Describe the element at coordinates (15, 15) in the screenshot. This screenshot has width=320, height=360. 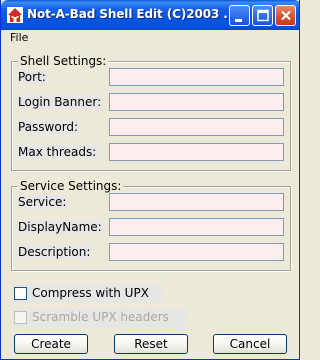
I see `red-house-icon` at that location.